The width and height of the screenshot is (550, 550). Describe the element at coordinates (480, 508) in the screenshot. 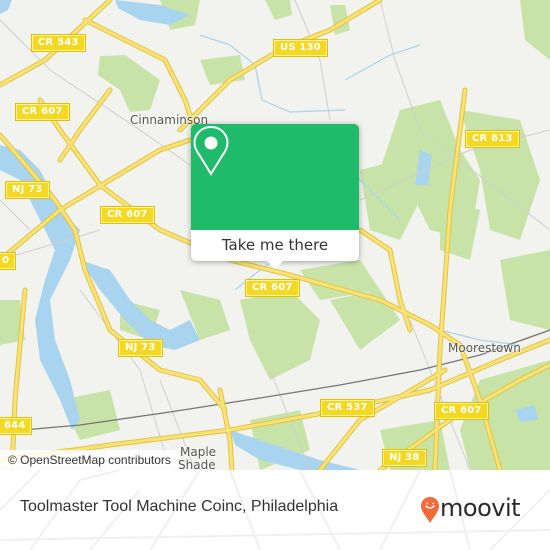

I see `moovit-logo-text: moovit` at that location.